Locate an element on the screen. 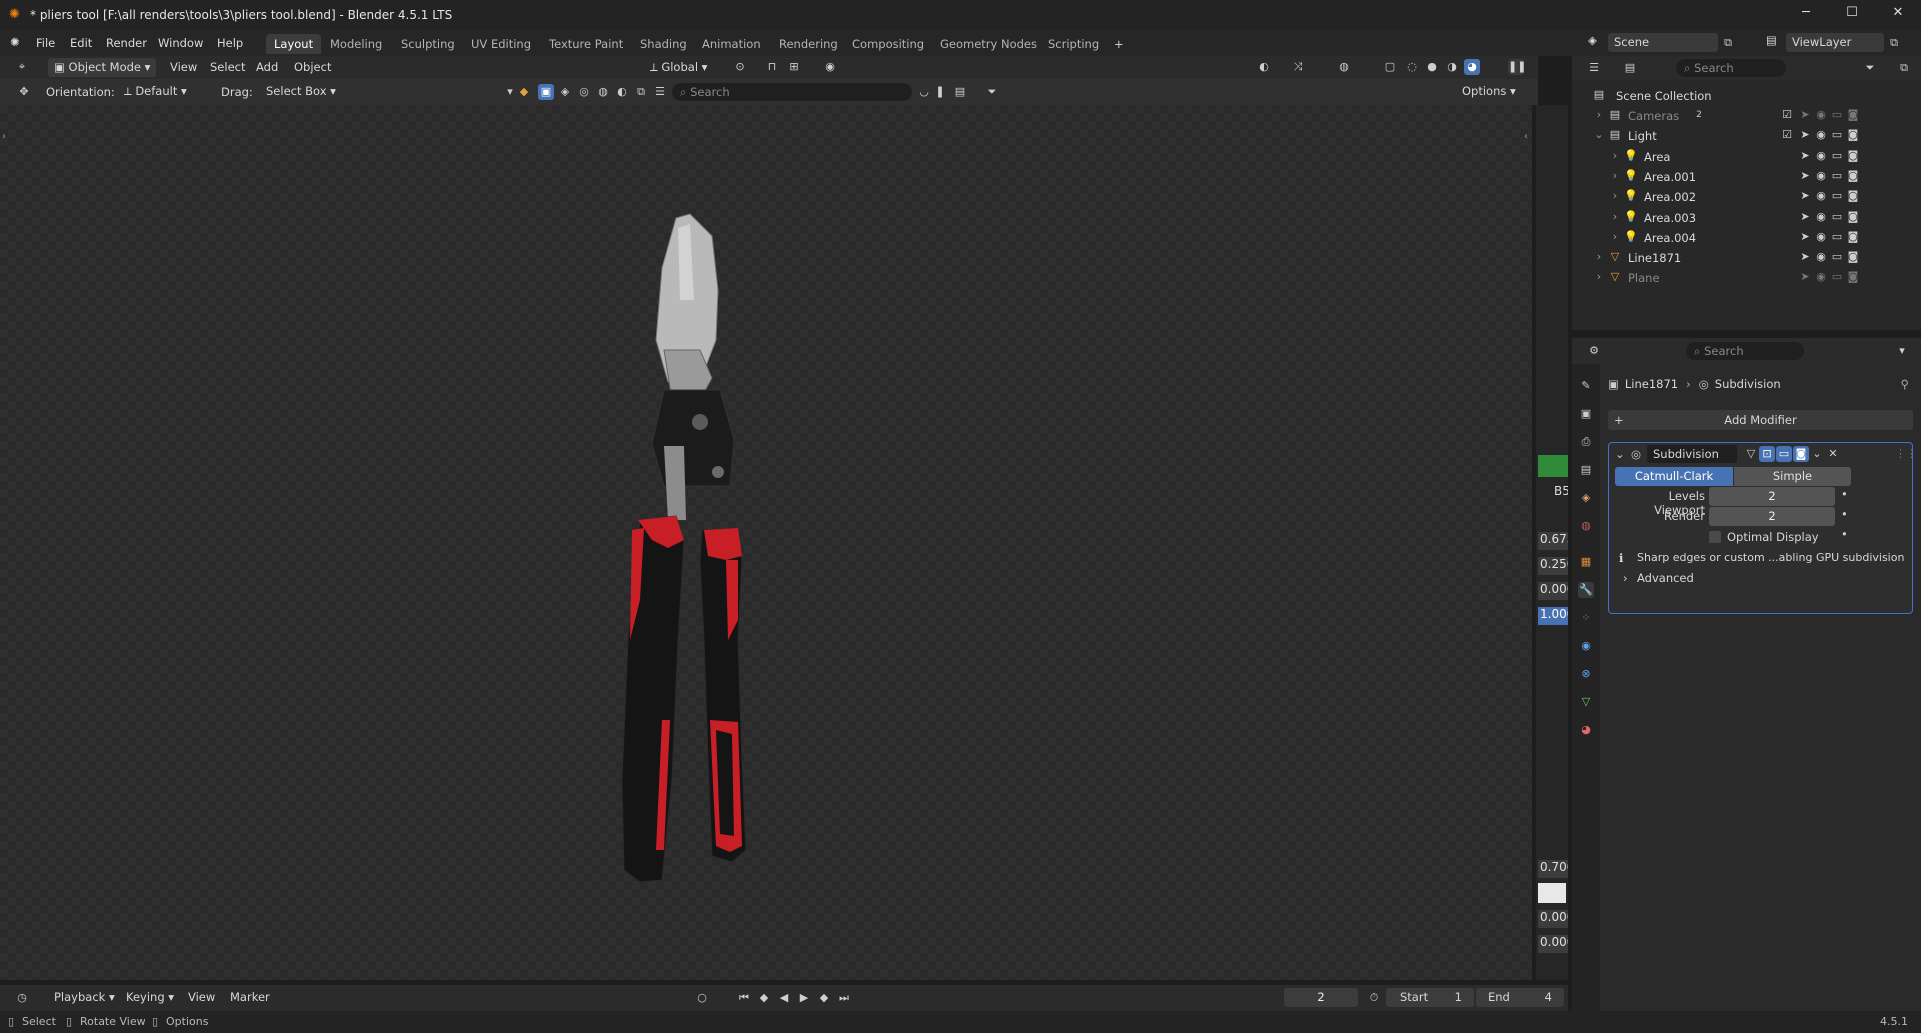 This screenshot has width=1921, height=1033. outliner-row: › 💡 Area.002 ➤ ◉ ▭ ◙ is located at coordinates (1746, 197).